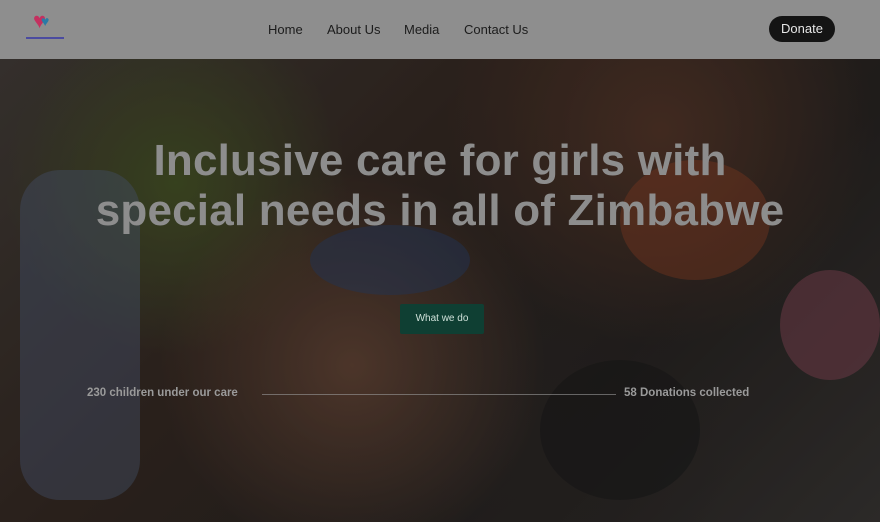  Describe the element at coordinates (162, 393) in the screenshot. I see `children-count-stat: 230 children under our care` at that location.